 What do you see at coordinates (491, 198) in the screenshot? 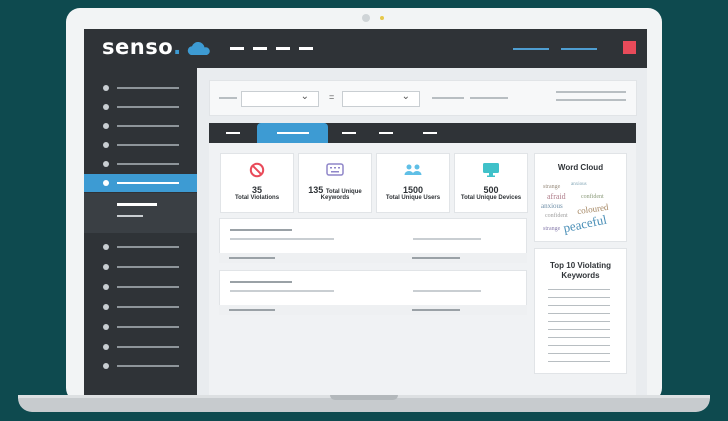
I see `stat-label: Total Unique Devices` at bounding box center [491, 198].